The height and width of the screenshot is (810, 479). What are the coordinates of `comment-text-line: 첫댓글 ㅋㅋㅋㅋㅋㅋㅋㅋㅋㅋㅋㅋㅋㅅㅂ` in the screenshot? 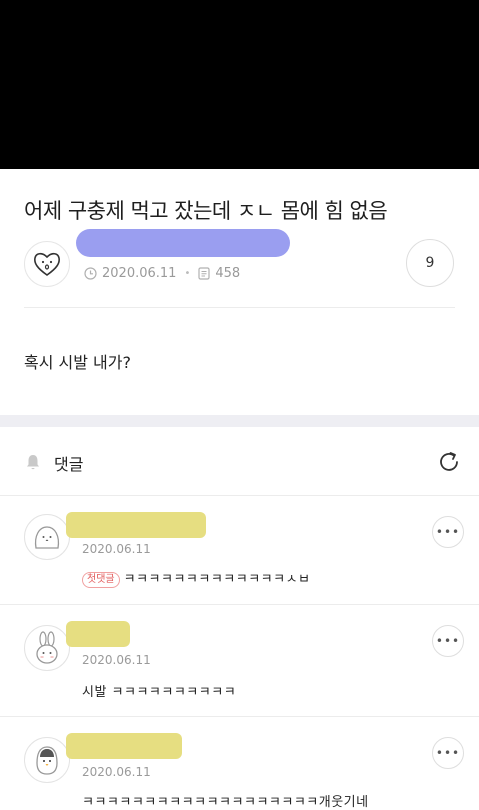 It's located at (196, 578).